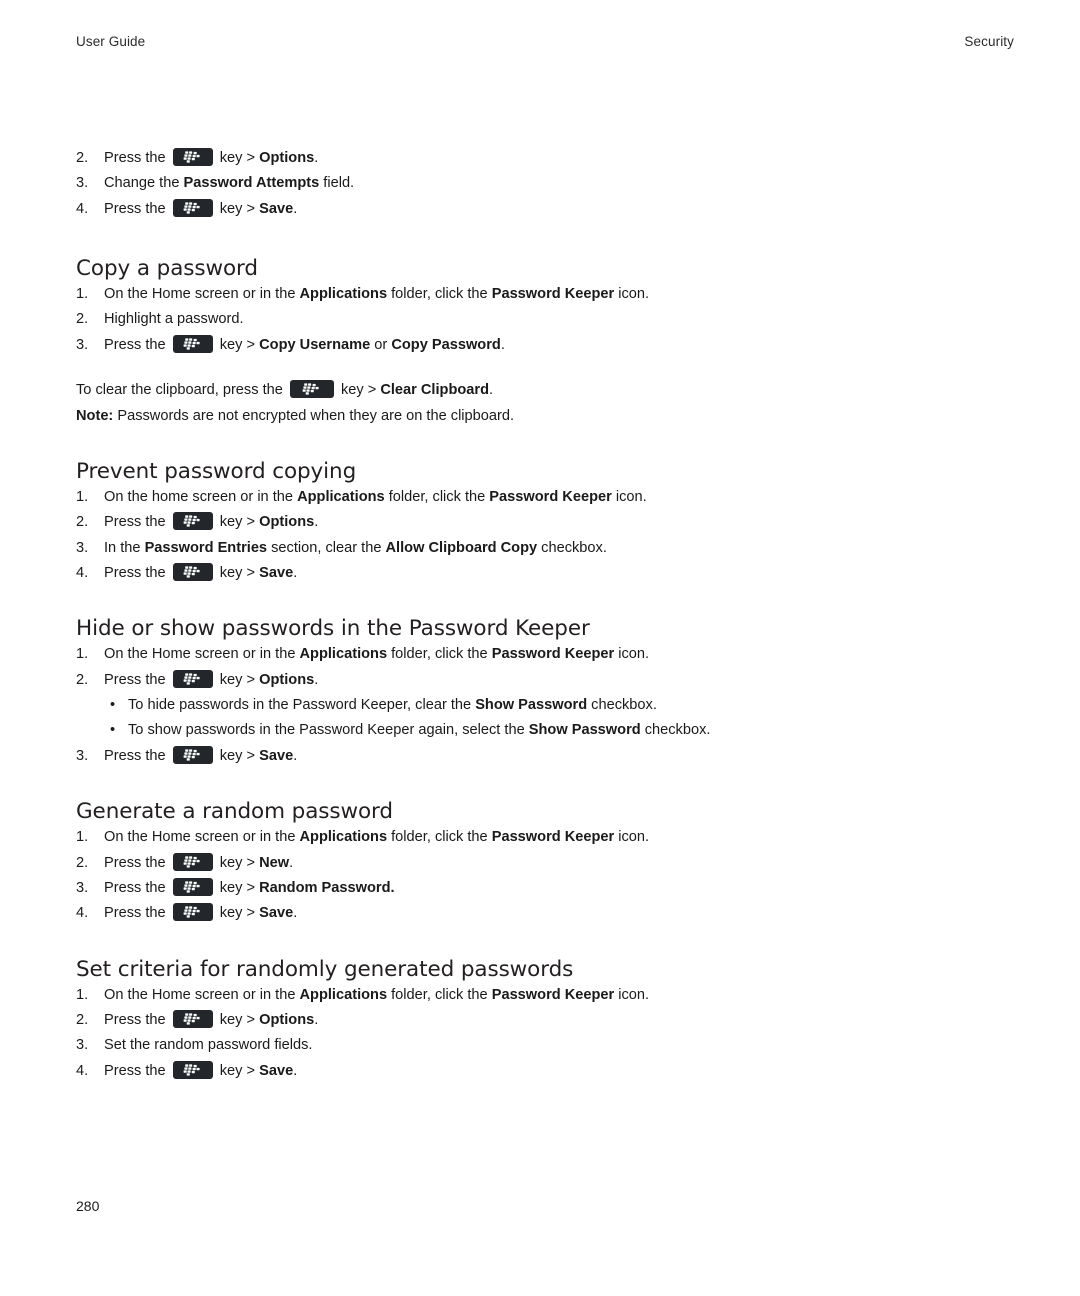 The width and height of the screenshot is (1080, 1296). Describe the element at coordinates (206, 547) in the screenshot. I see `emphasis-text: Password Entries` at that location.